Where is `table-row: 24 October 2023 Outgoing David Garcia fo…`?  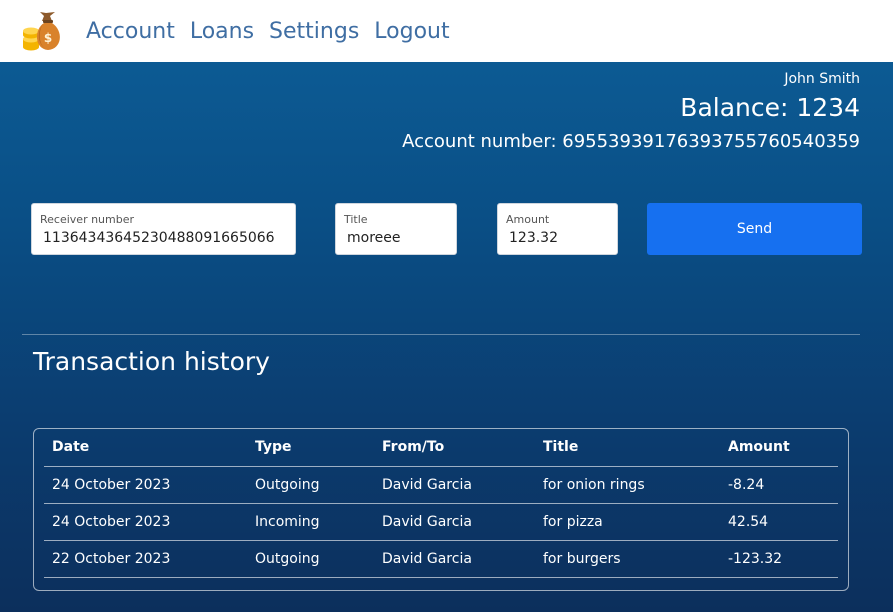
table-row: 24 October 2023 Outgoing David Garcia fo… is located at coordinates (441, 485).